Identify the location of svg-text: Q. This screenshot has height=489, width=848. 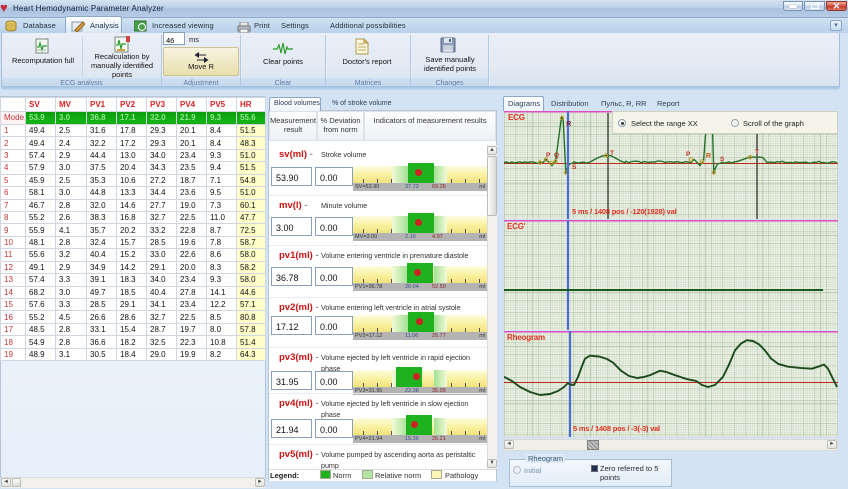
(556, 155).